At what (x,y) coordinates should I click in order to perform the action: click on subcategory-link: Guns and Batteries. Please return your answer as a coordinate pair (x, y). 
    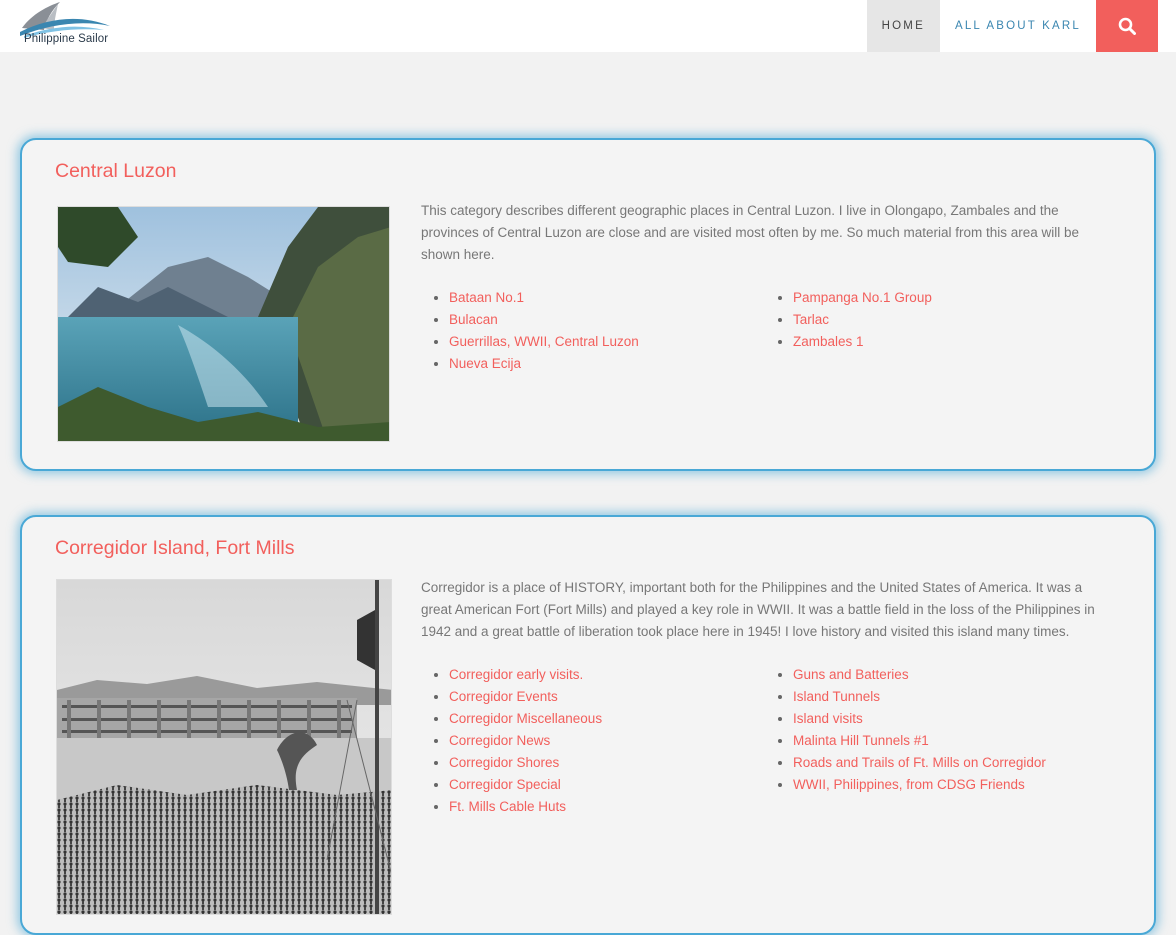
    Looking at the image, I should click on (851, 674).